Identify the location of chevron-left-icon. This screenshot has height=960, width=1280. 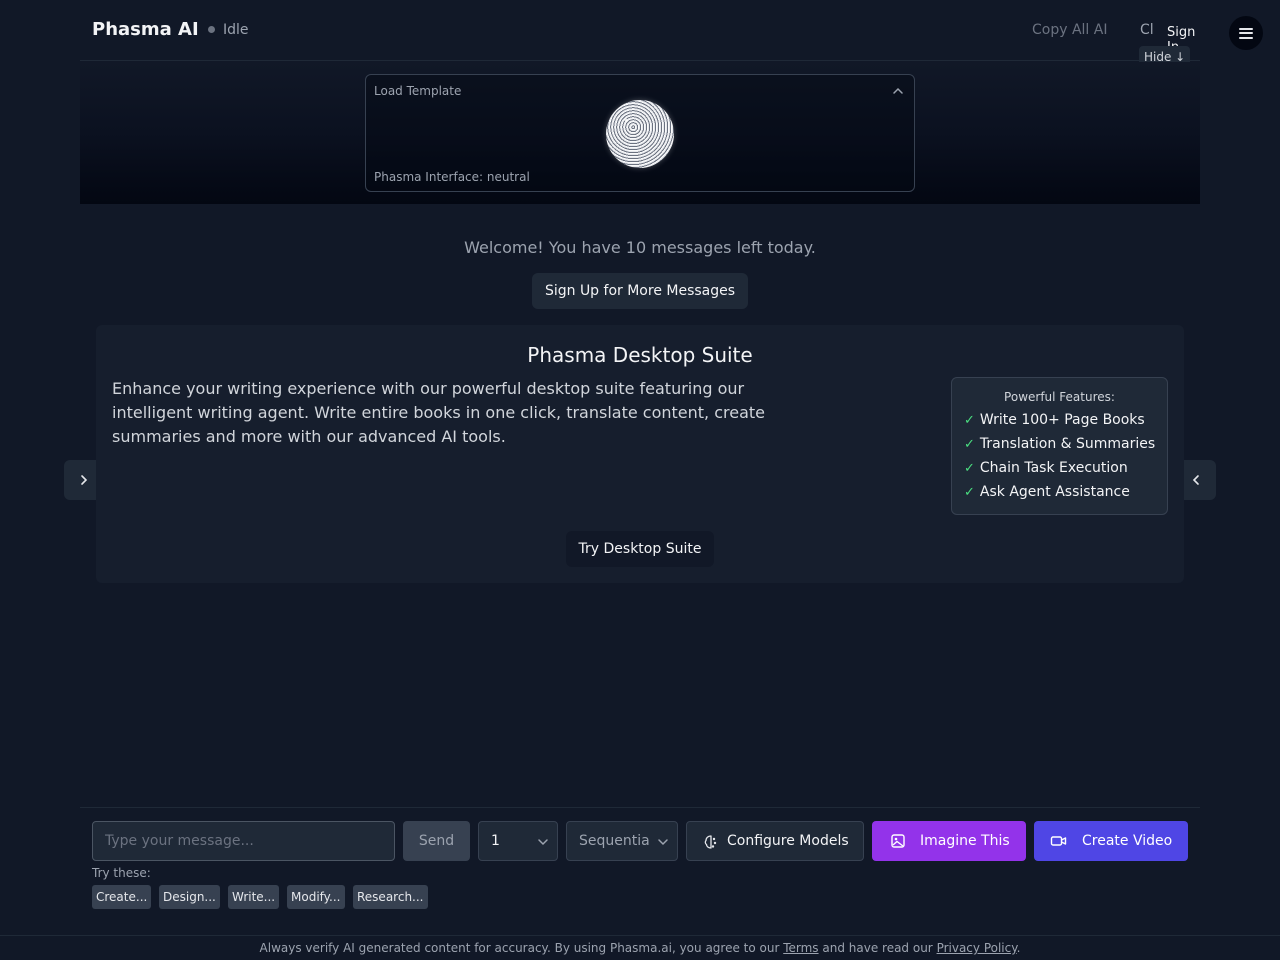
(1195, 480).